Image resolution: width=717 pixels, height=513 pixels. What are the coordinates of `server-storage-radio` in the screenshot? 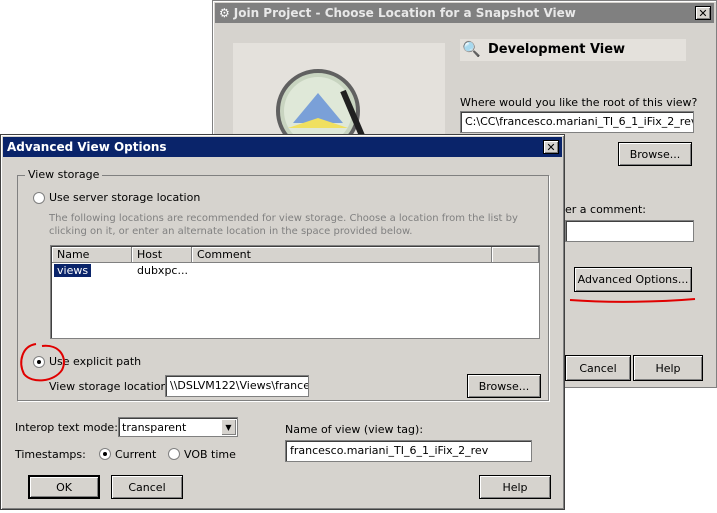 It's located at (39, 198).